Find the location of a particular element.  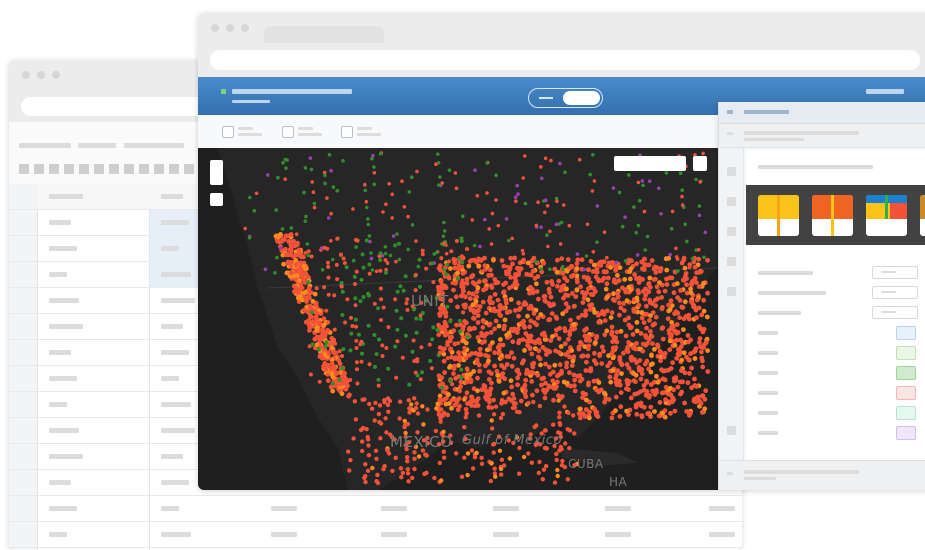

map-options-button is located at coordinates (700, 163).